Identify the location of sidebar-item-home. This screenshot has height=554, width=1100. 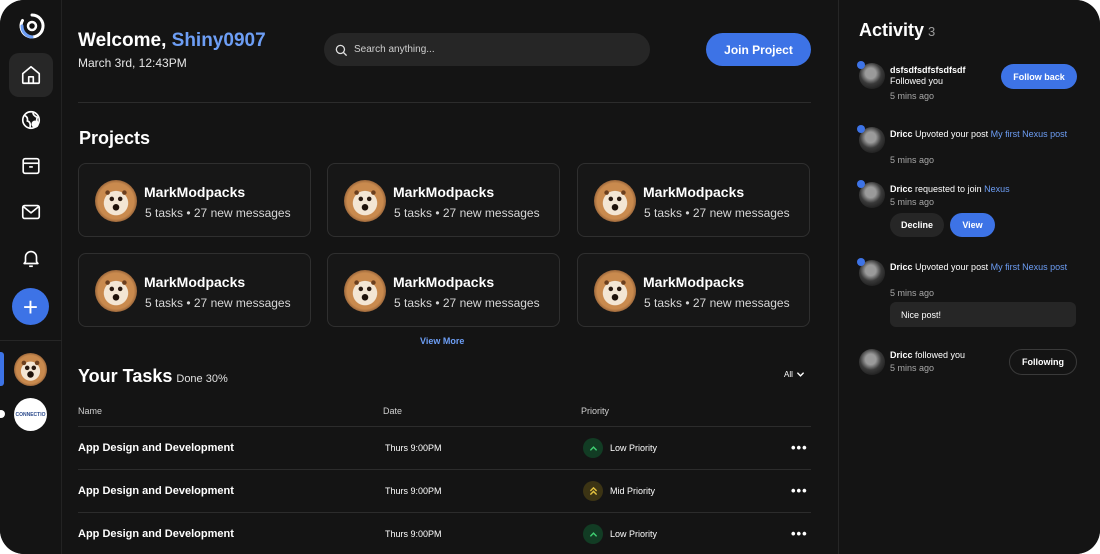
(31, 75).